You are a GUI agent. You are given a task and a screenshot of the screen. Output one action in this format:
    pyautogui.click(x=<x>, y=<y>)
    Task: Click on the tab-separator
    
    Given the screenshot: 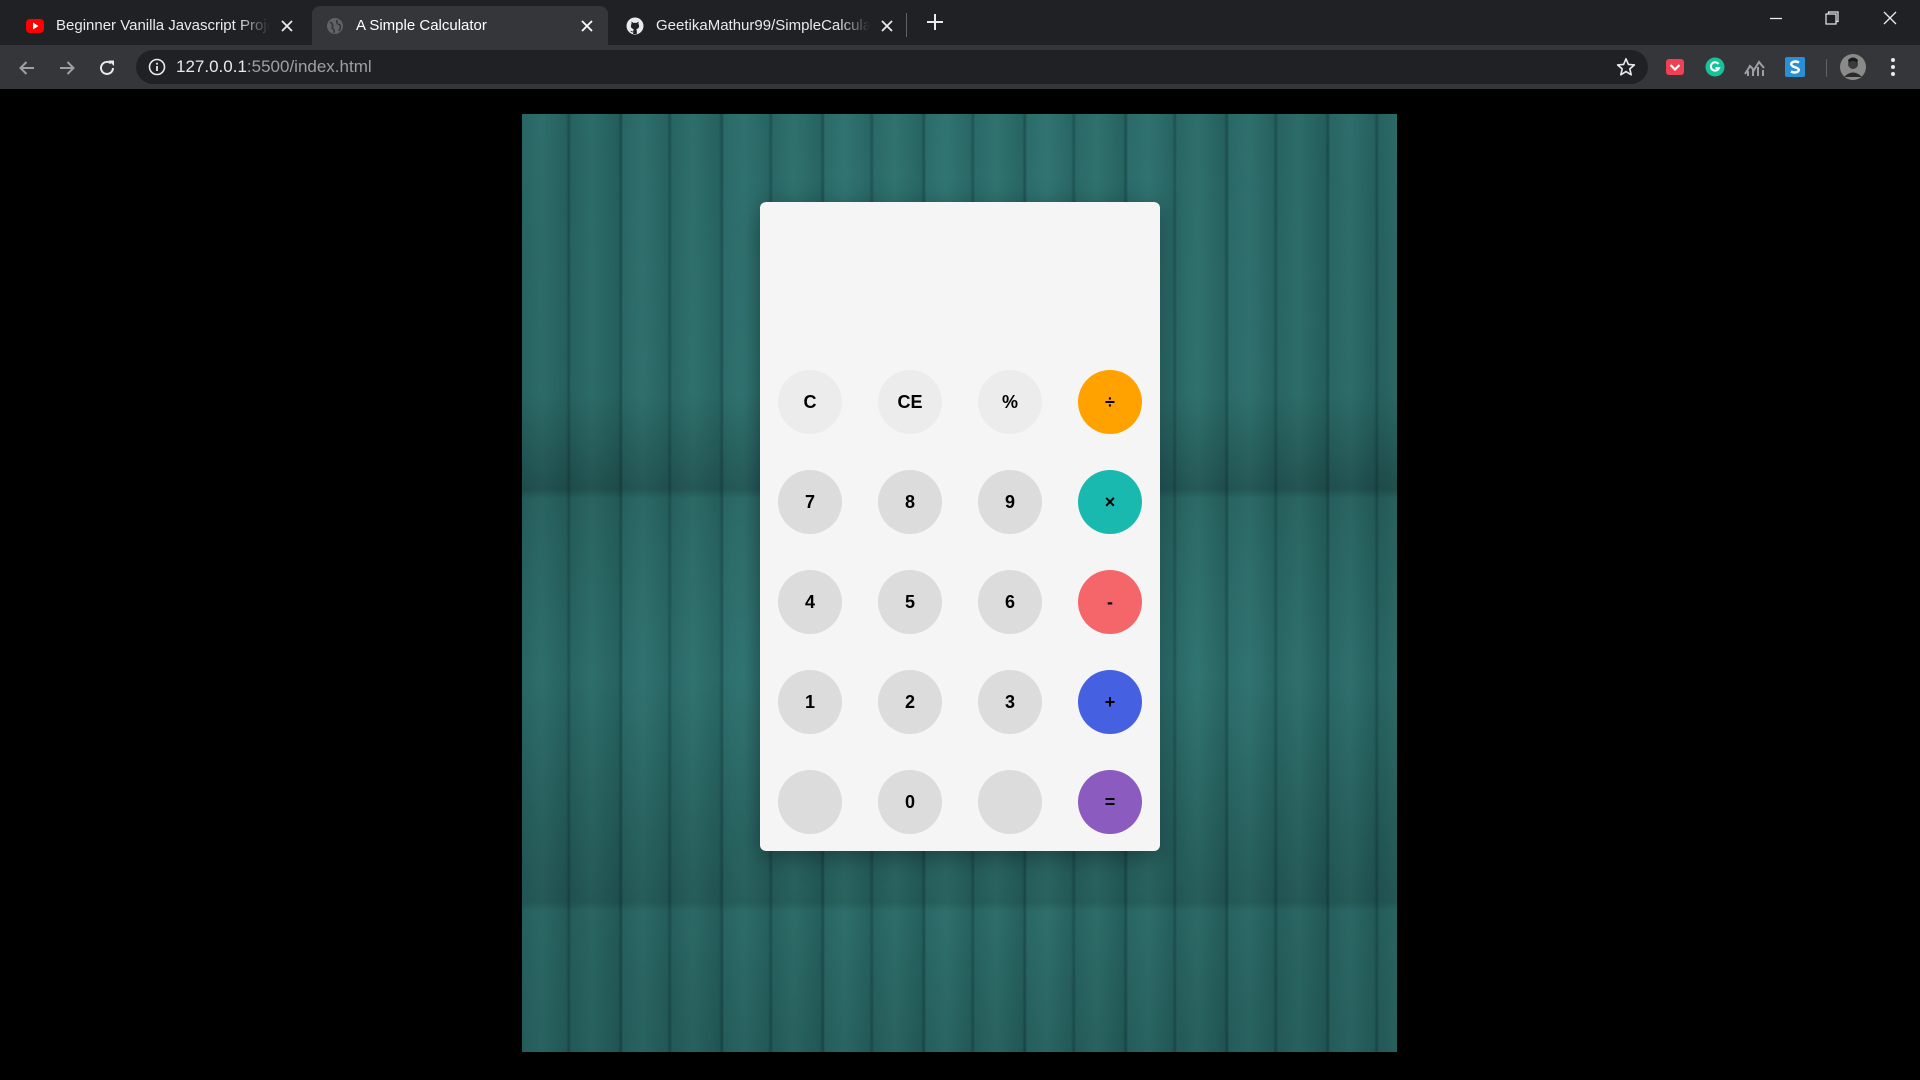 What is the action you would take?
    pyautogui.click(x=906, y=25)
    